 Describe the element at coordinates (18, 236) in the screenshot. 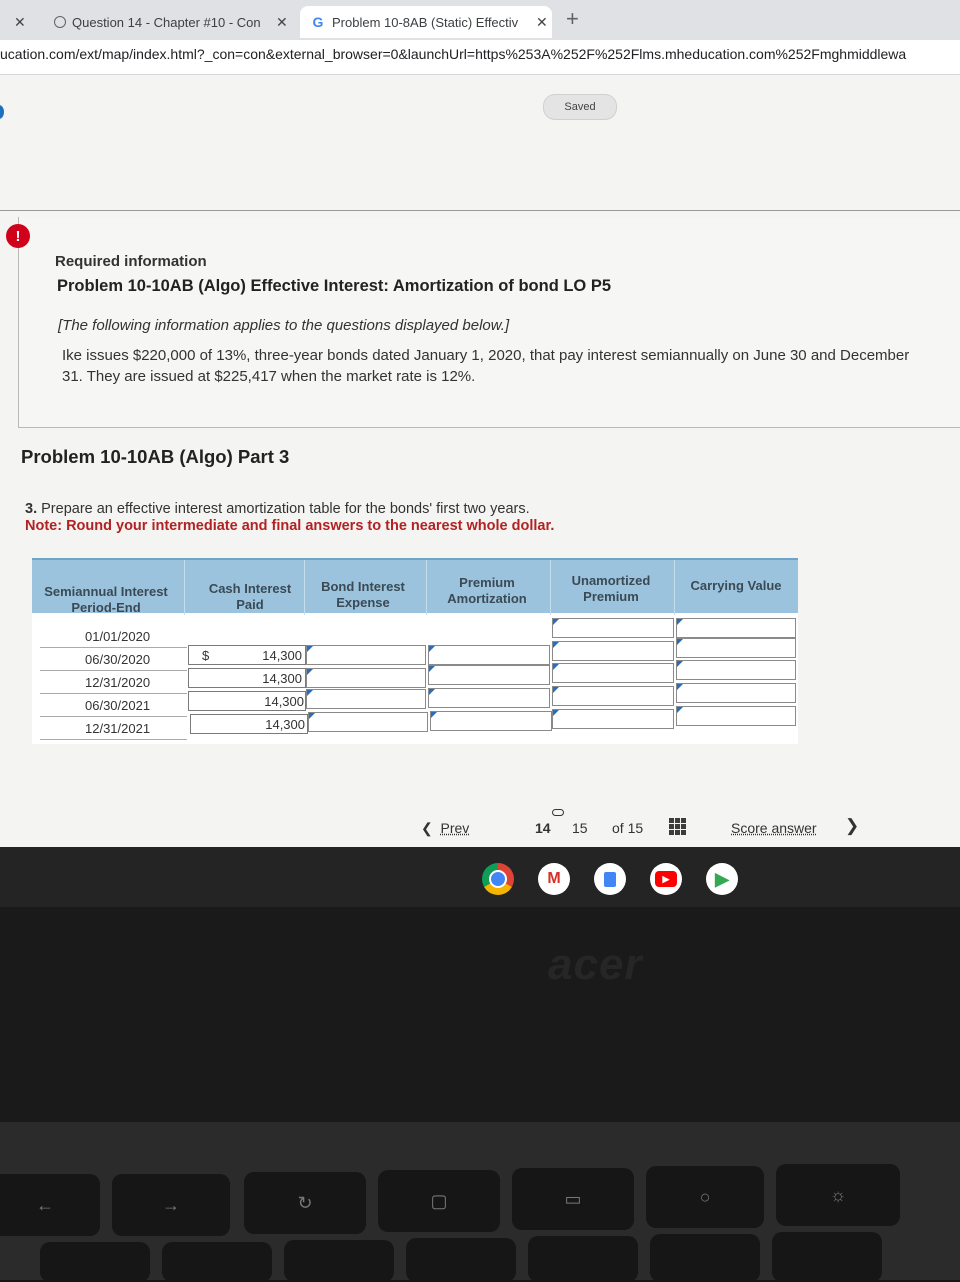

I see `alert-icon: !` at that location.